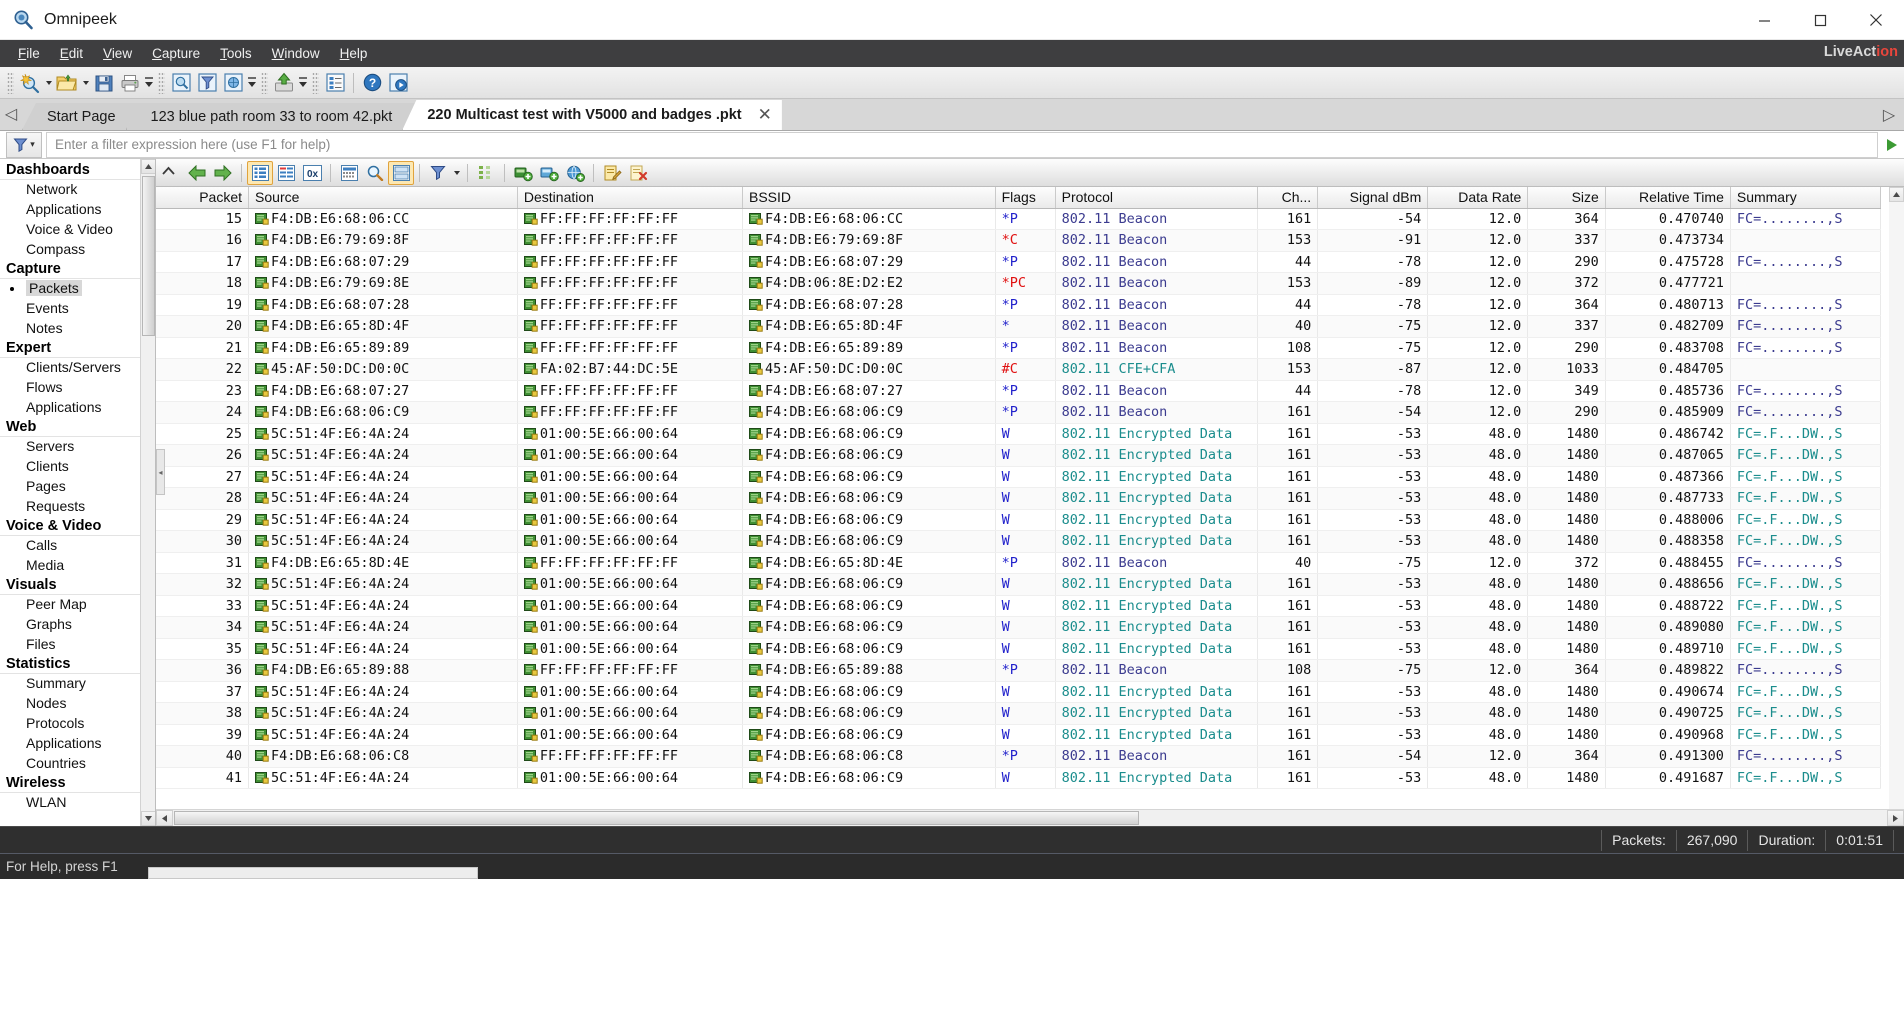 Image resolution: width=1904 pixels, height=1019 pixels. Describe the element at coordinates (32, 144) in the screenshot. I see `filter-dropdown-caret-icon: ▾` at that location.